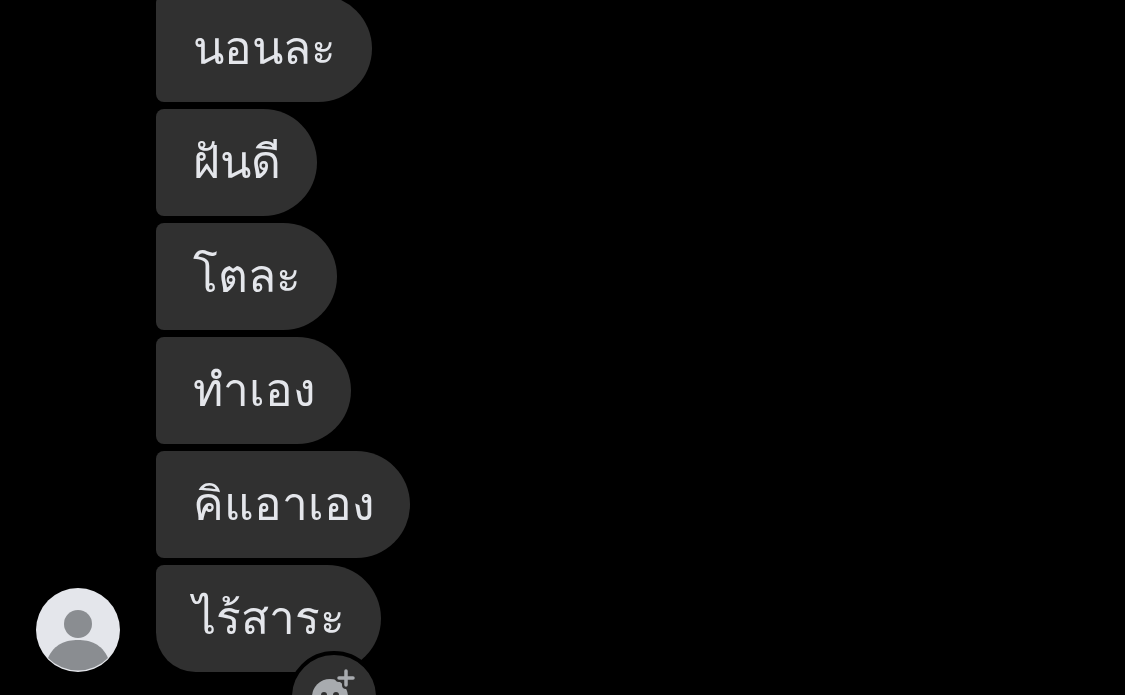 Image resolution: width=1125 pixels, height=695 pixels. I want to click on message-bubble: โตละ, so click(246, 276).